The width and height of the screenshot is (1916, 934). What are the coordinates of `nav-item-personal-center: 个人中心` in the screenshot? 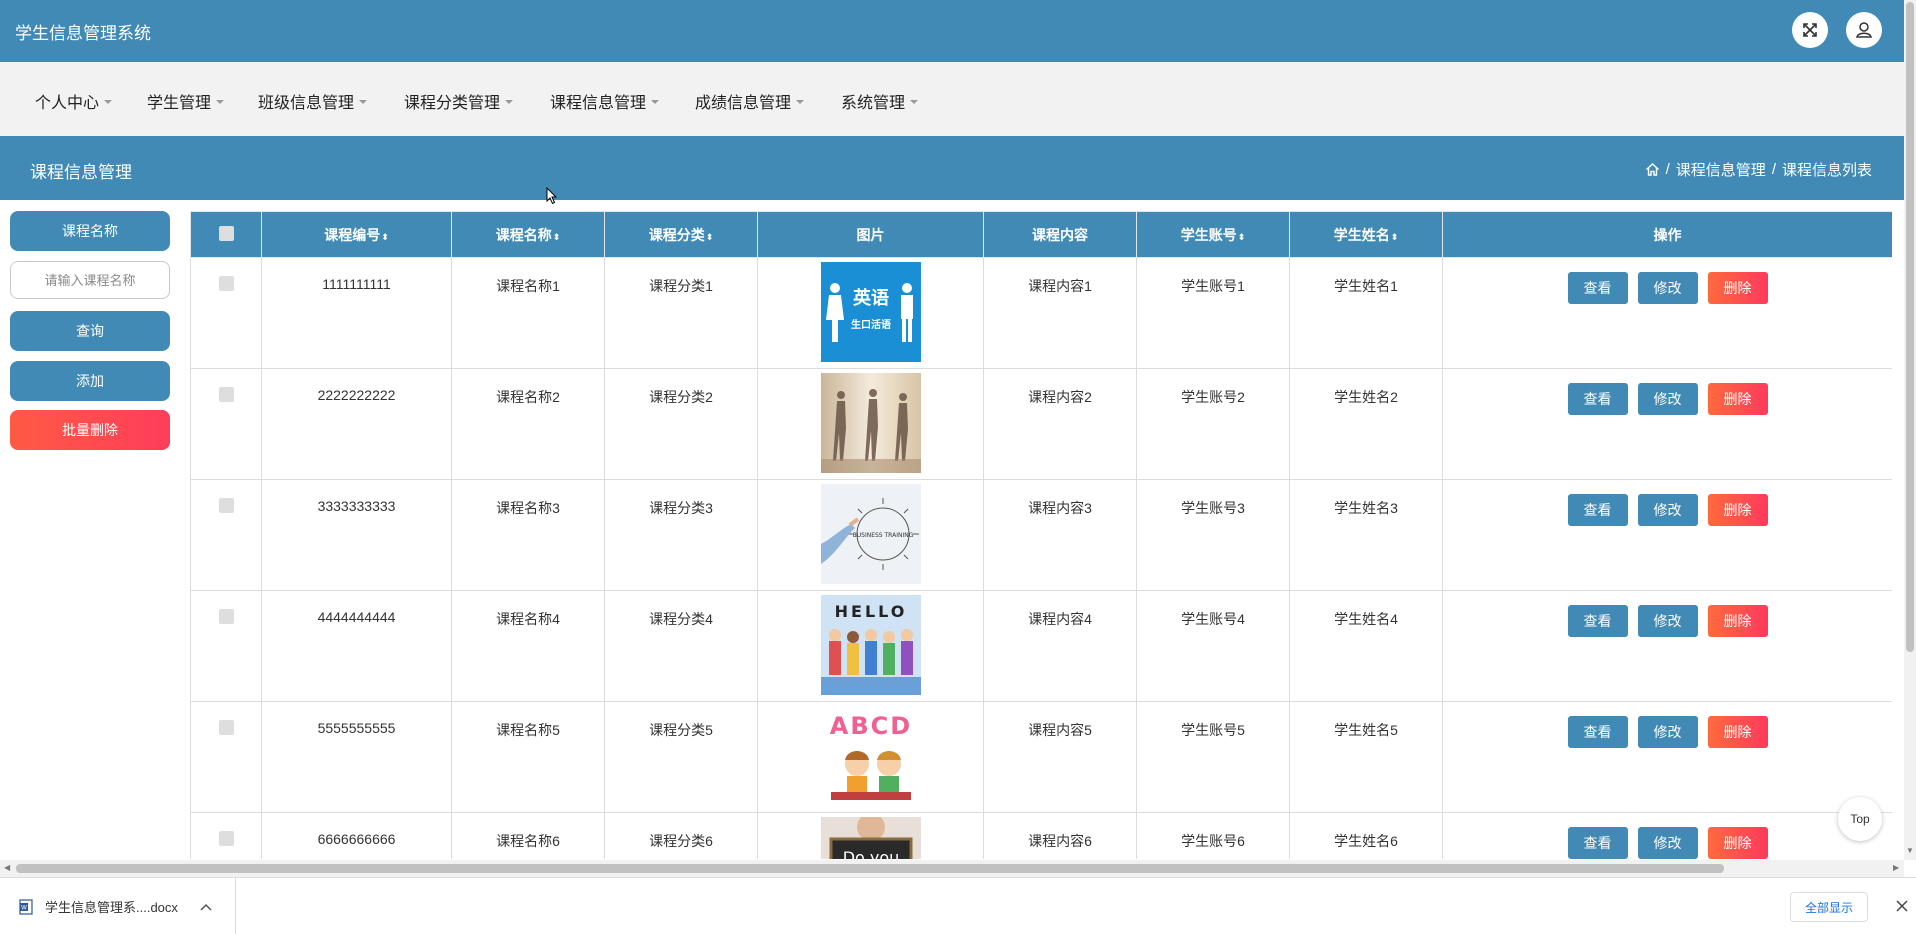 It's located at (74, 101).